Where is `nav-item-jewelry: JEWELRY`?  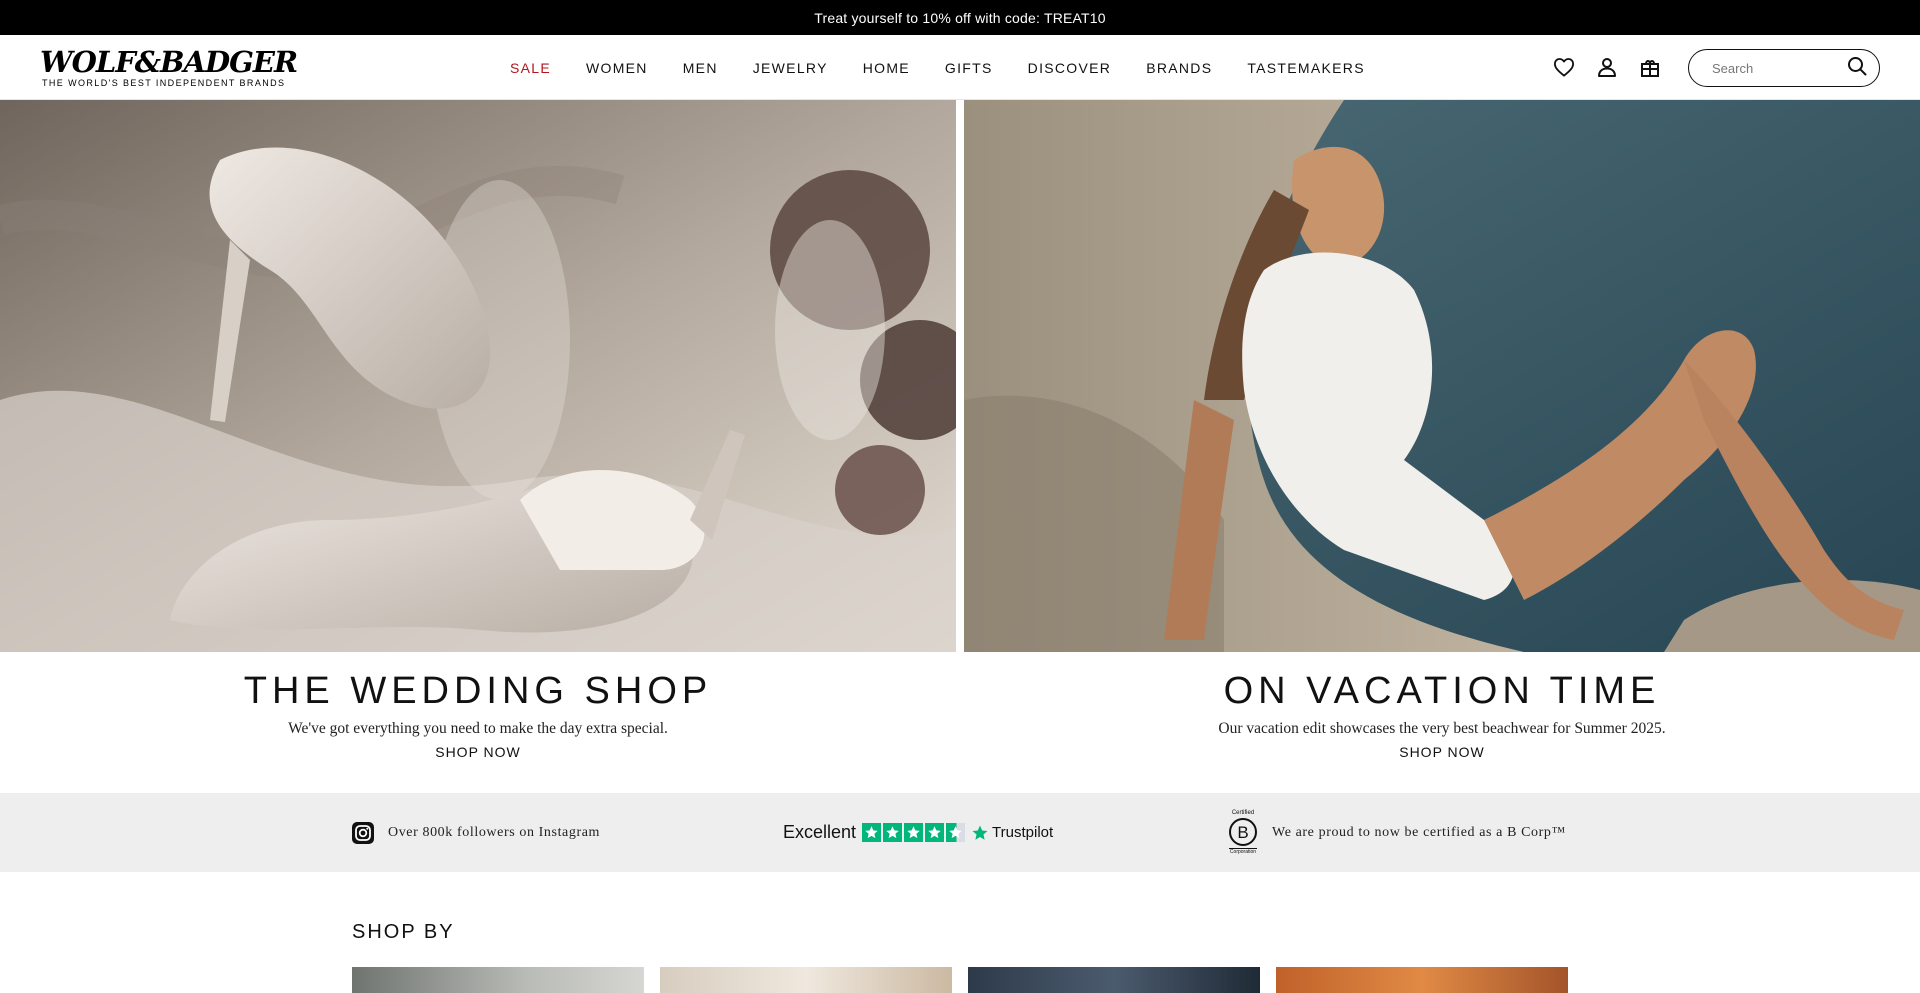
nav-item-jewelry: JEWELRY is located at coordinates (790, 68).